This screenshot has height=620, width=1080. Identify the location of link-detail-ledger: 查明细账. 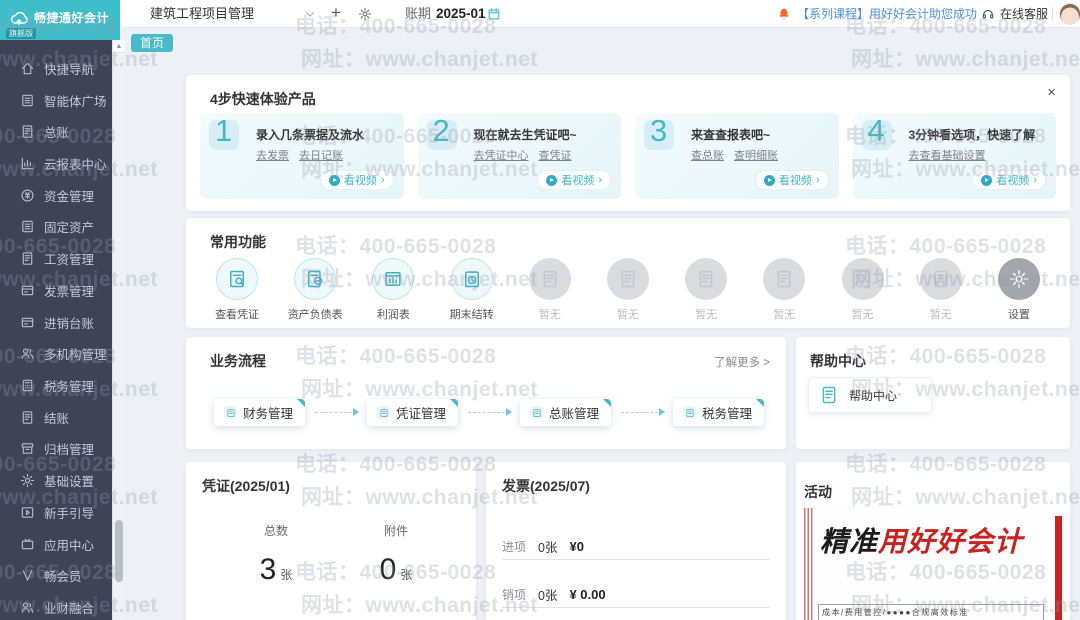
(756, 155).